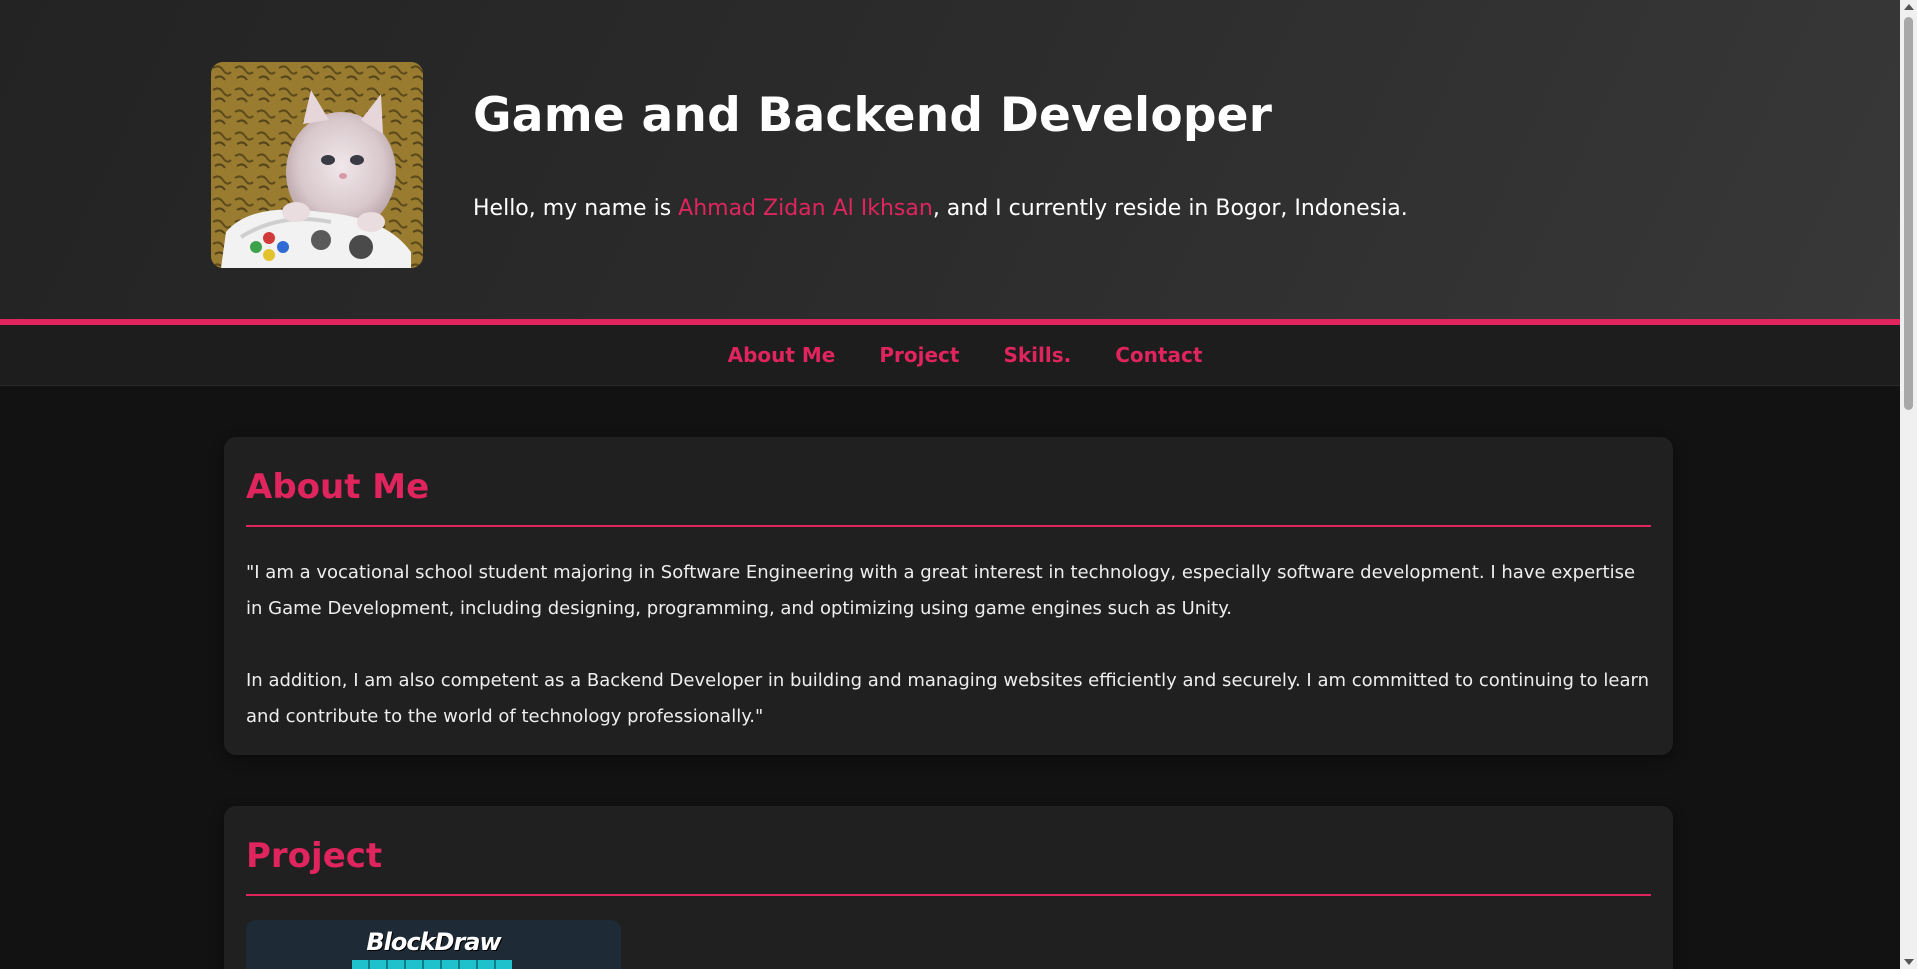  What do you see at coordinates (1158, 355) in the screenshot?
I see `nav-contact: Contact` at bounding box center [1158, 355].